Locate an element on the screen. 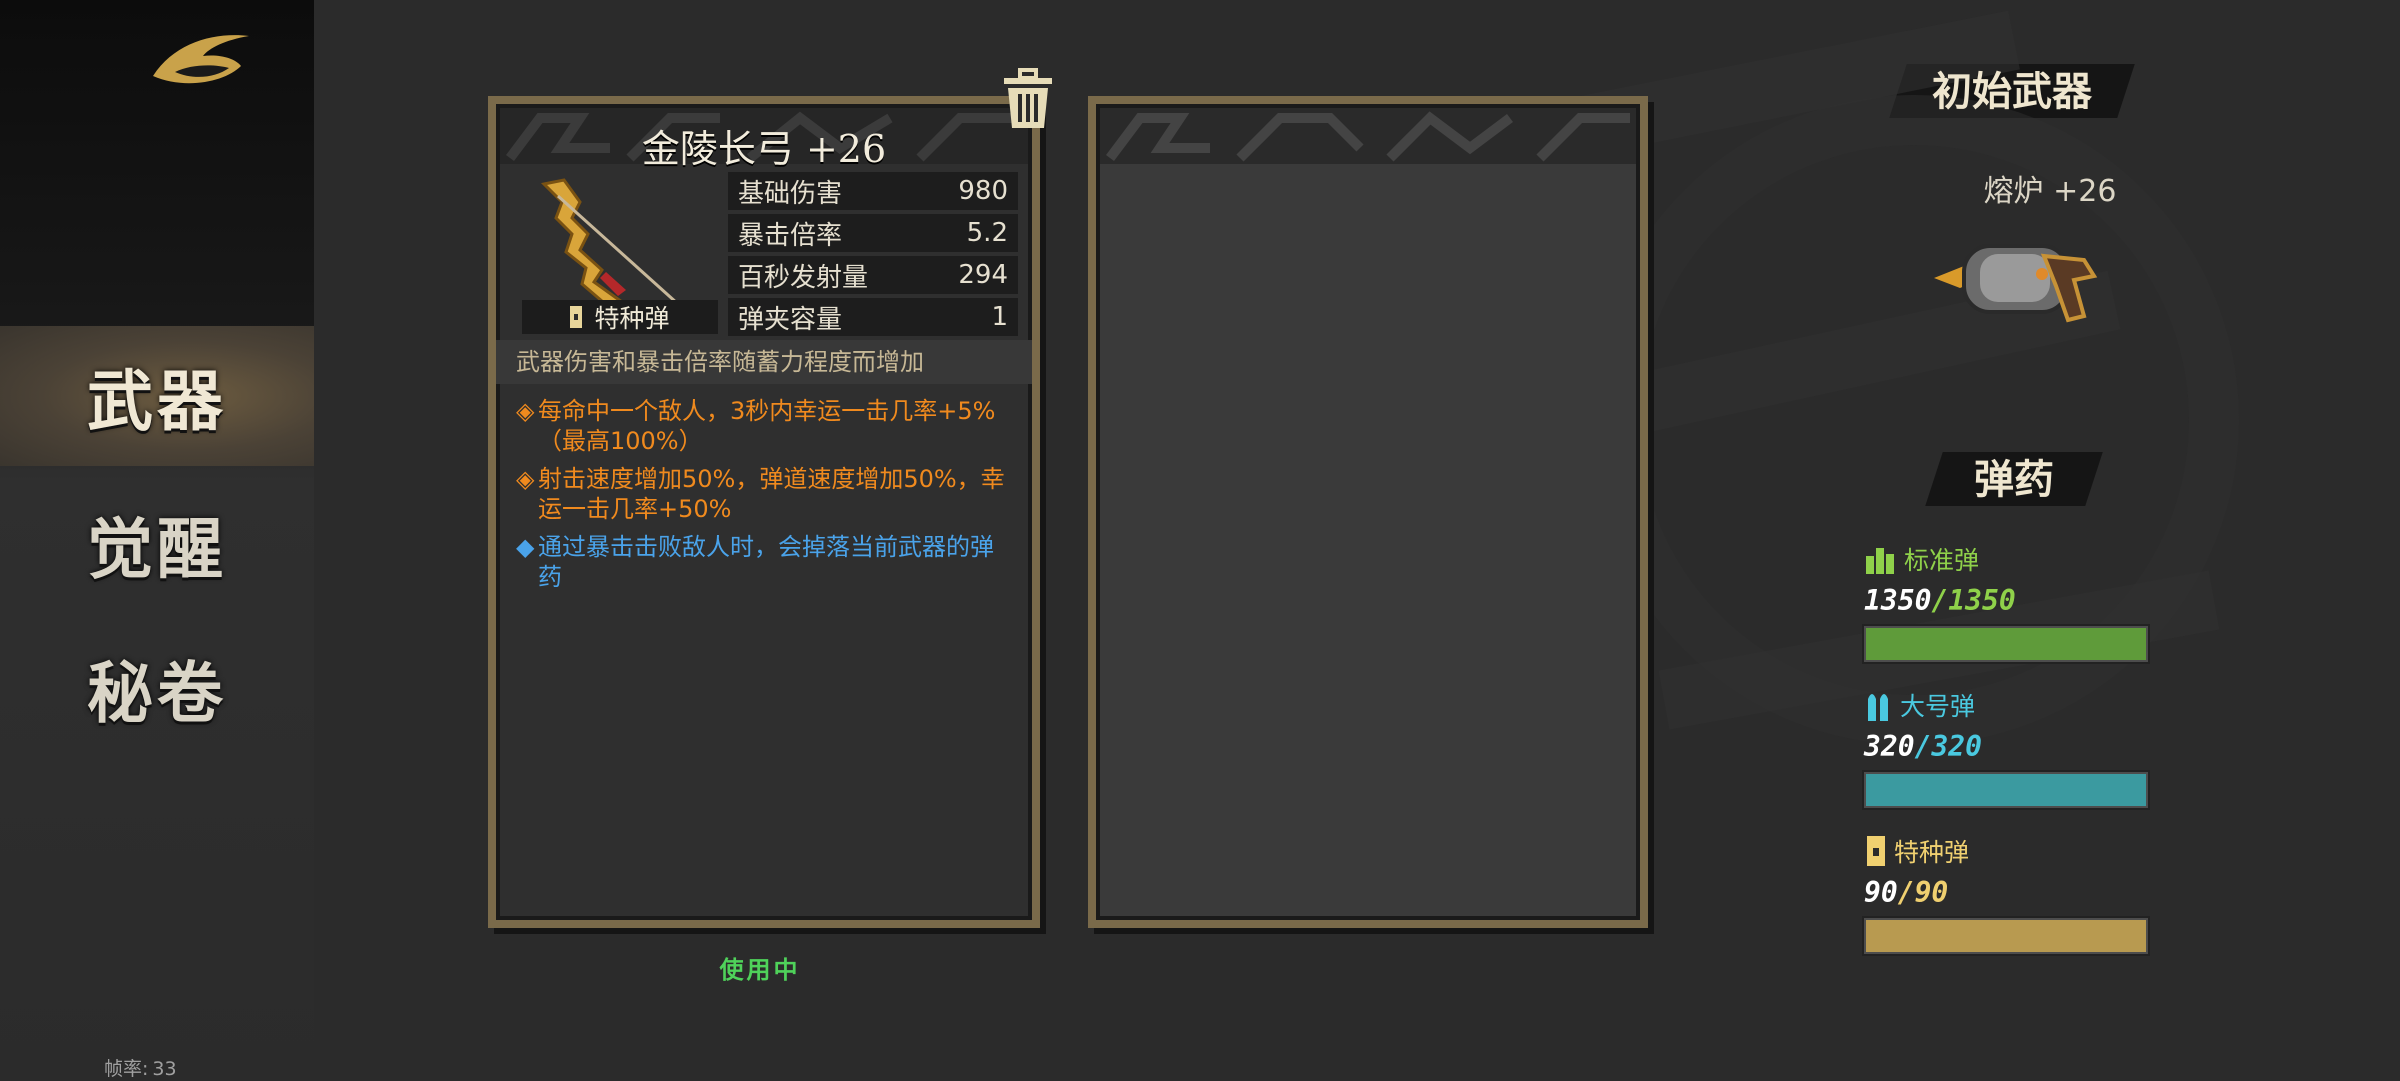  stat-label: 百秒发射量 is located at coordinates (803, 277).